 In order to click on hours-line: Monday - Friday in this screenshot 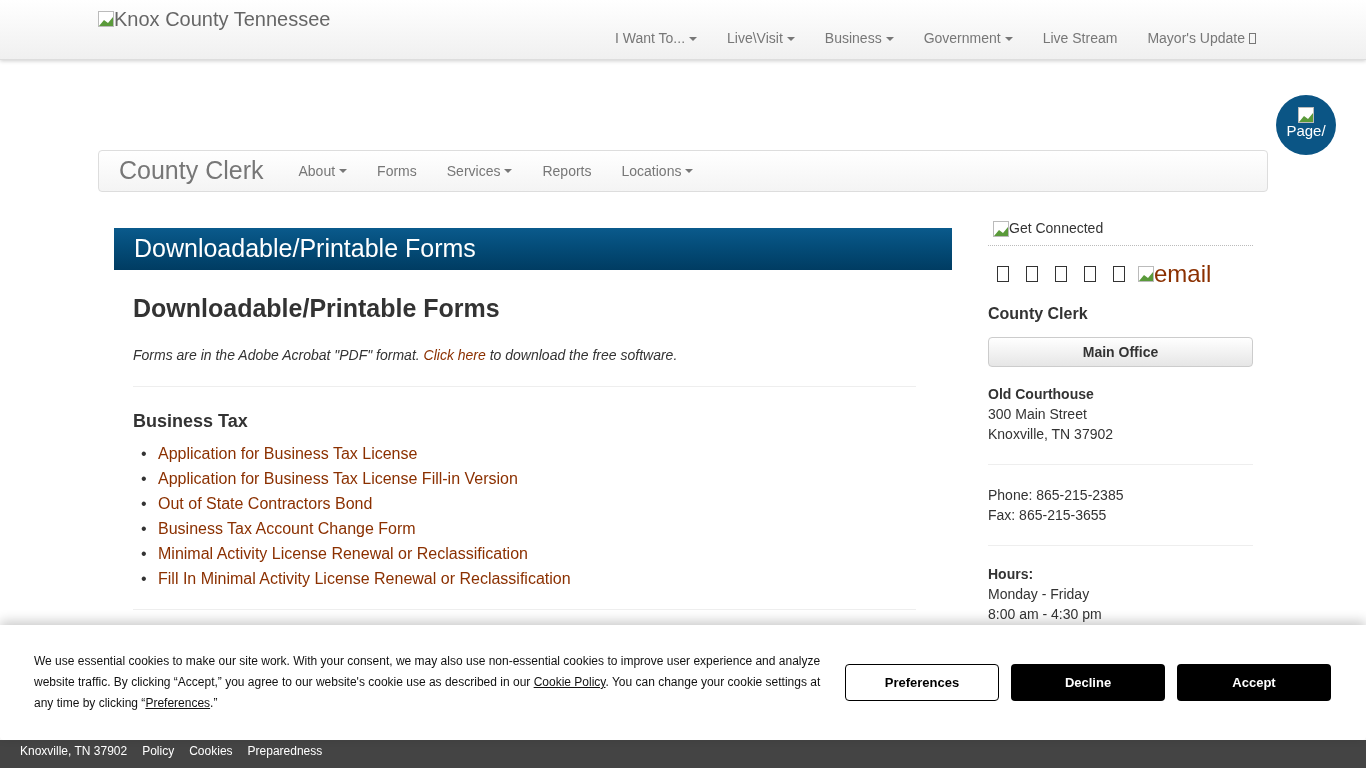, I will do `click(1039, 594)`.